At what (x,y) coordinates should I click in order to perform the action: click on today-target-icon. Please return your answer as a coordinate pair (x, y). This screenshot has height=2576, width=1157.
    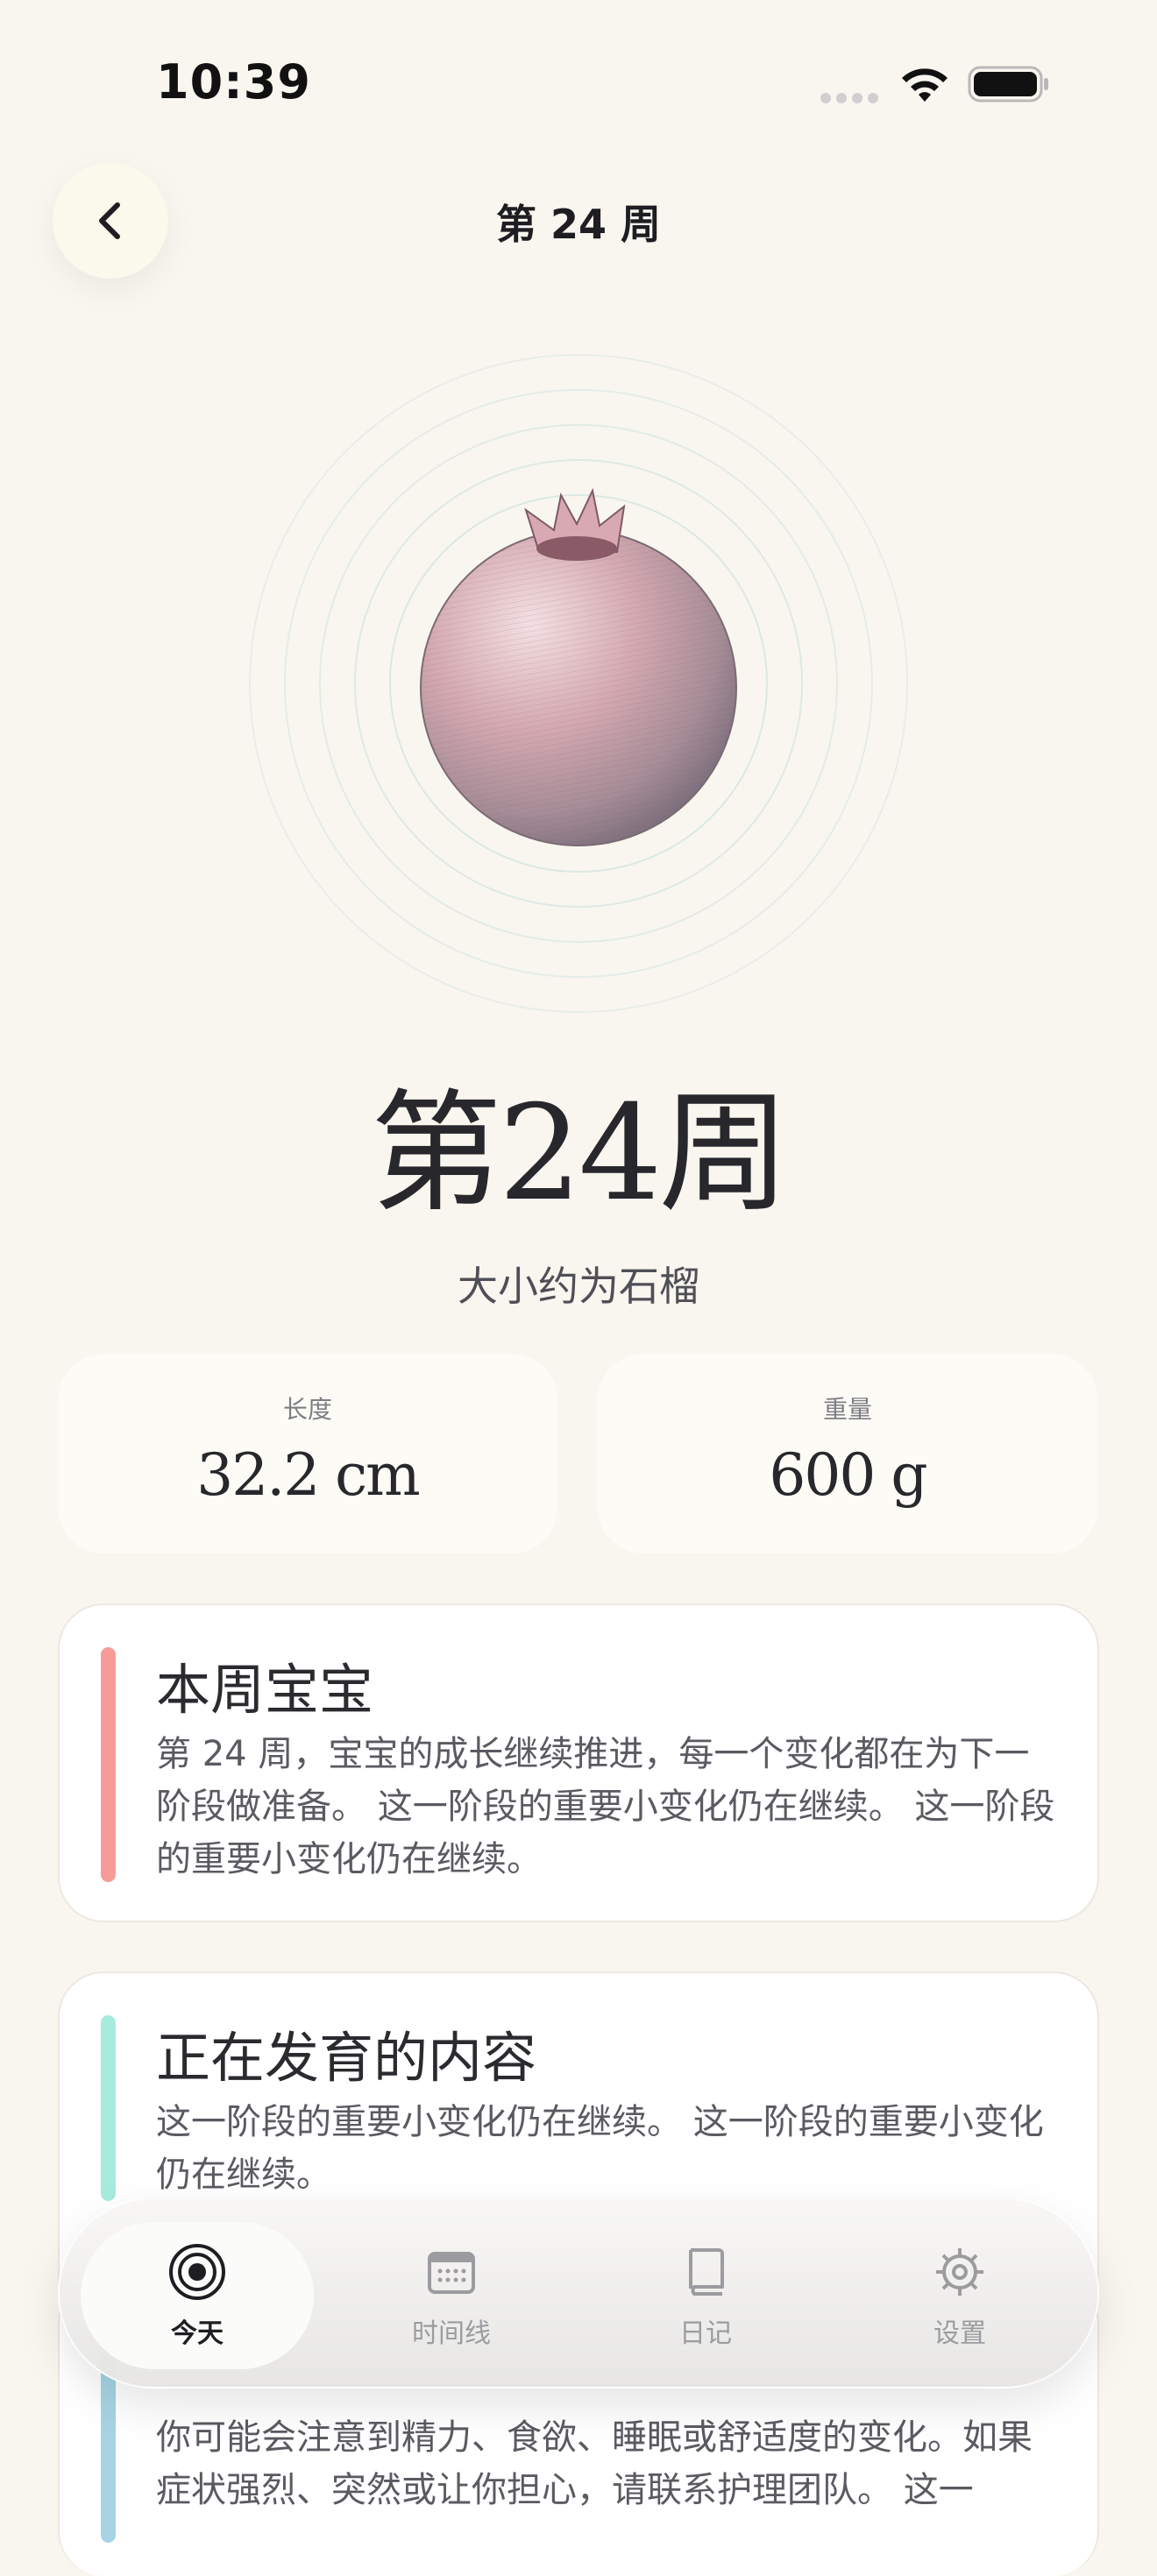
    Looking at the image, I should click on (197, 2272).